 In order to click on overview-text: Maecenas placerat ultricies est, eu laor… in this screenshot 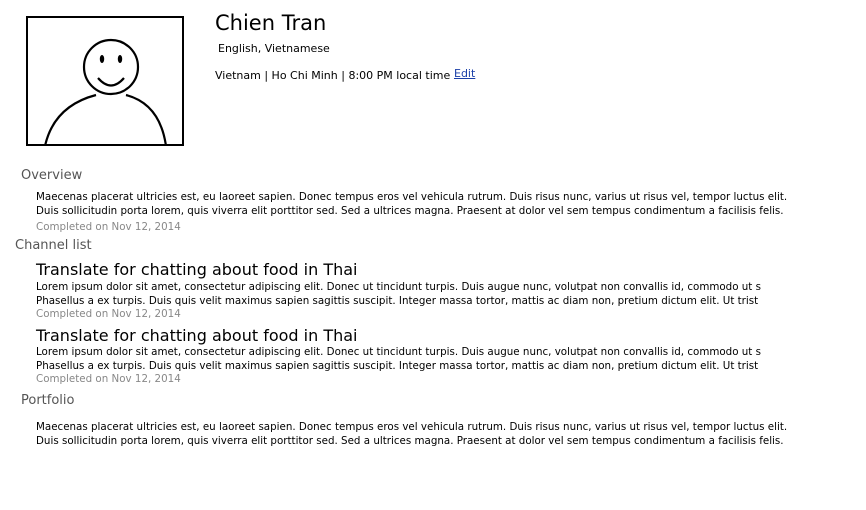, I will do `click(448, 204)`.